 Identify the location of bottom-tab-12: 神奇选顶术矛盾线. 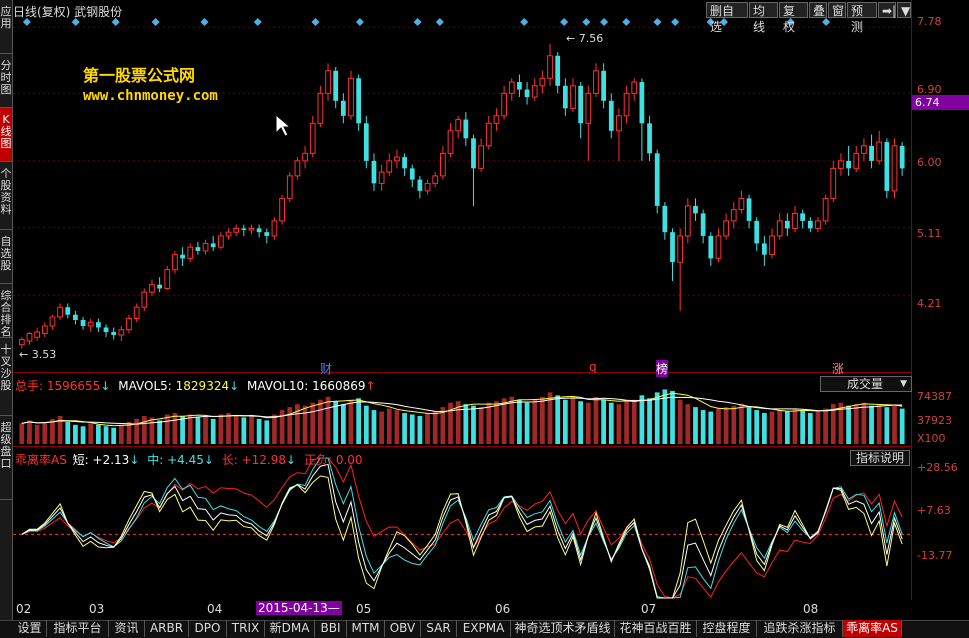
(563, 628).